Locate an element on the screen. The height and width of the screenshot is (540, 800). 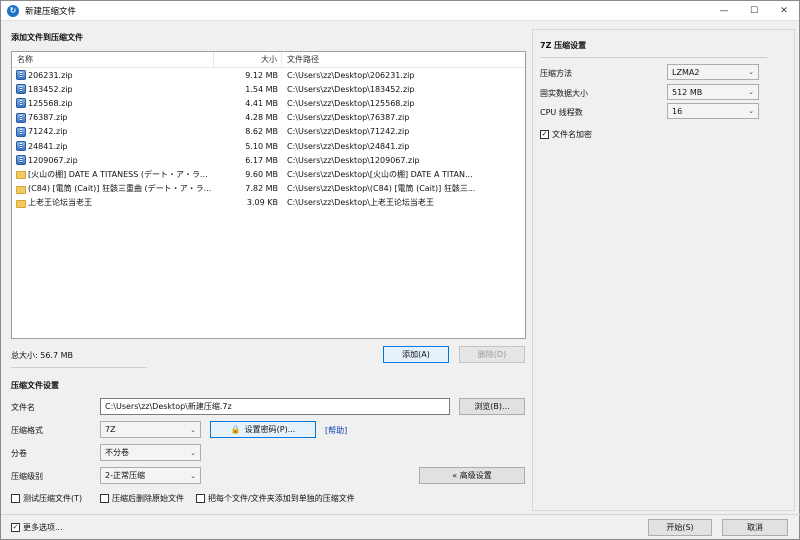
file-name: 183452.zip is located at coordinates (50, 89).